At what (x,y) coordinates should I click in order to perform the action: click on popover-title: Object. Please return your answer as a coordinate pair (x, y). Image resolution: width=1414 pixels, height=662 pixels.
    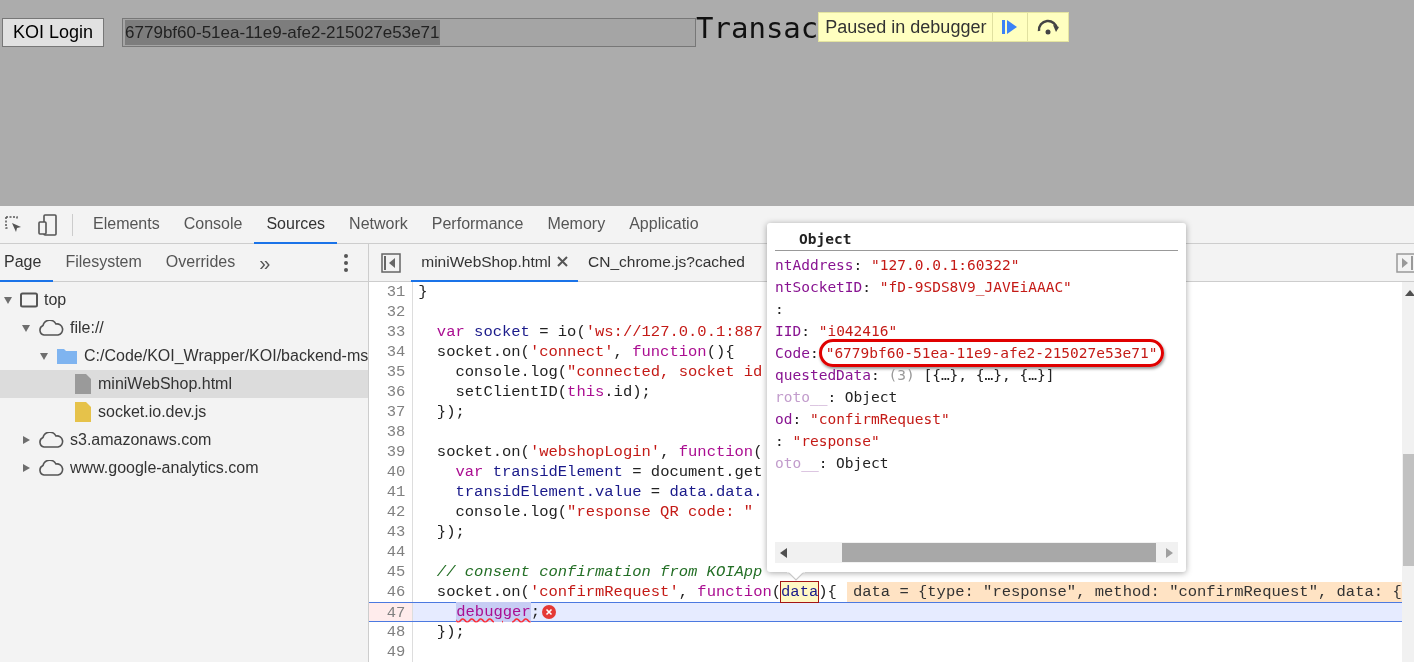
    Looking at the image, I should click on (825, 239).